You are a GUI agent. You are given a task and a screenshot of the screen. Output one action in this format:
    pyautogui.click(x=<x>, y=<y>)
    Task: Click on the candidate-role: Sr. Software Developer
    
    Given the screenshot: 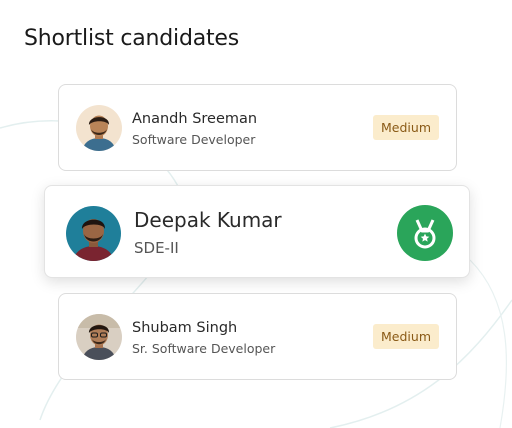 What is the action you would take?
    pyautogui.click(x=204, y=348)
    